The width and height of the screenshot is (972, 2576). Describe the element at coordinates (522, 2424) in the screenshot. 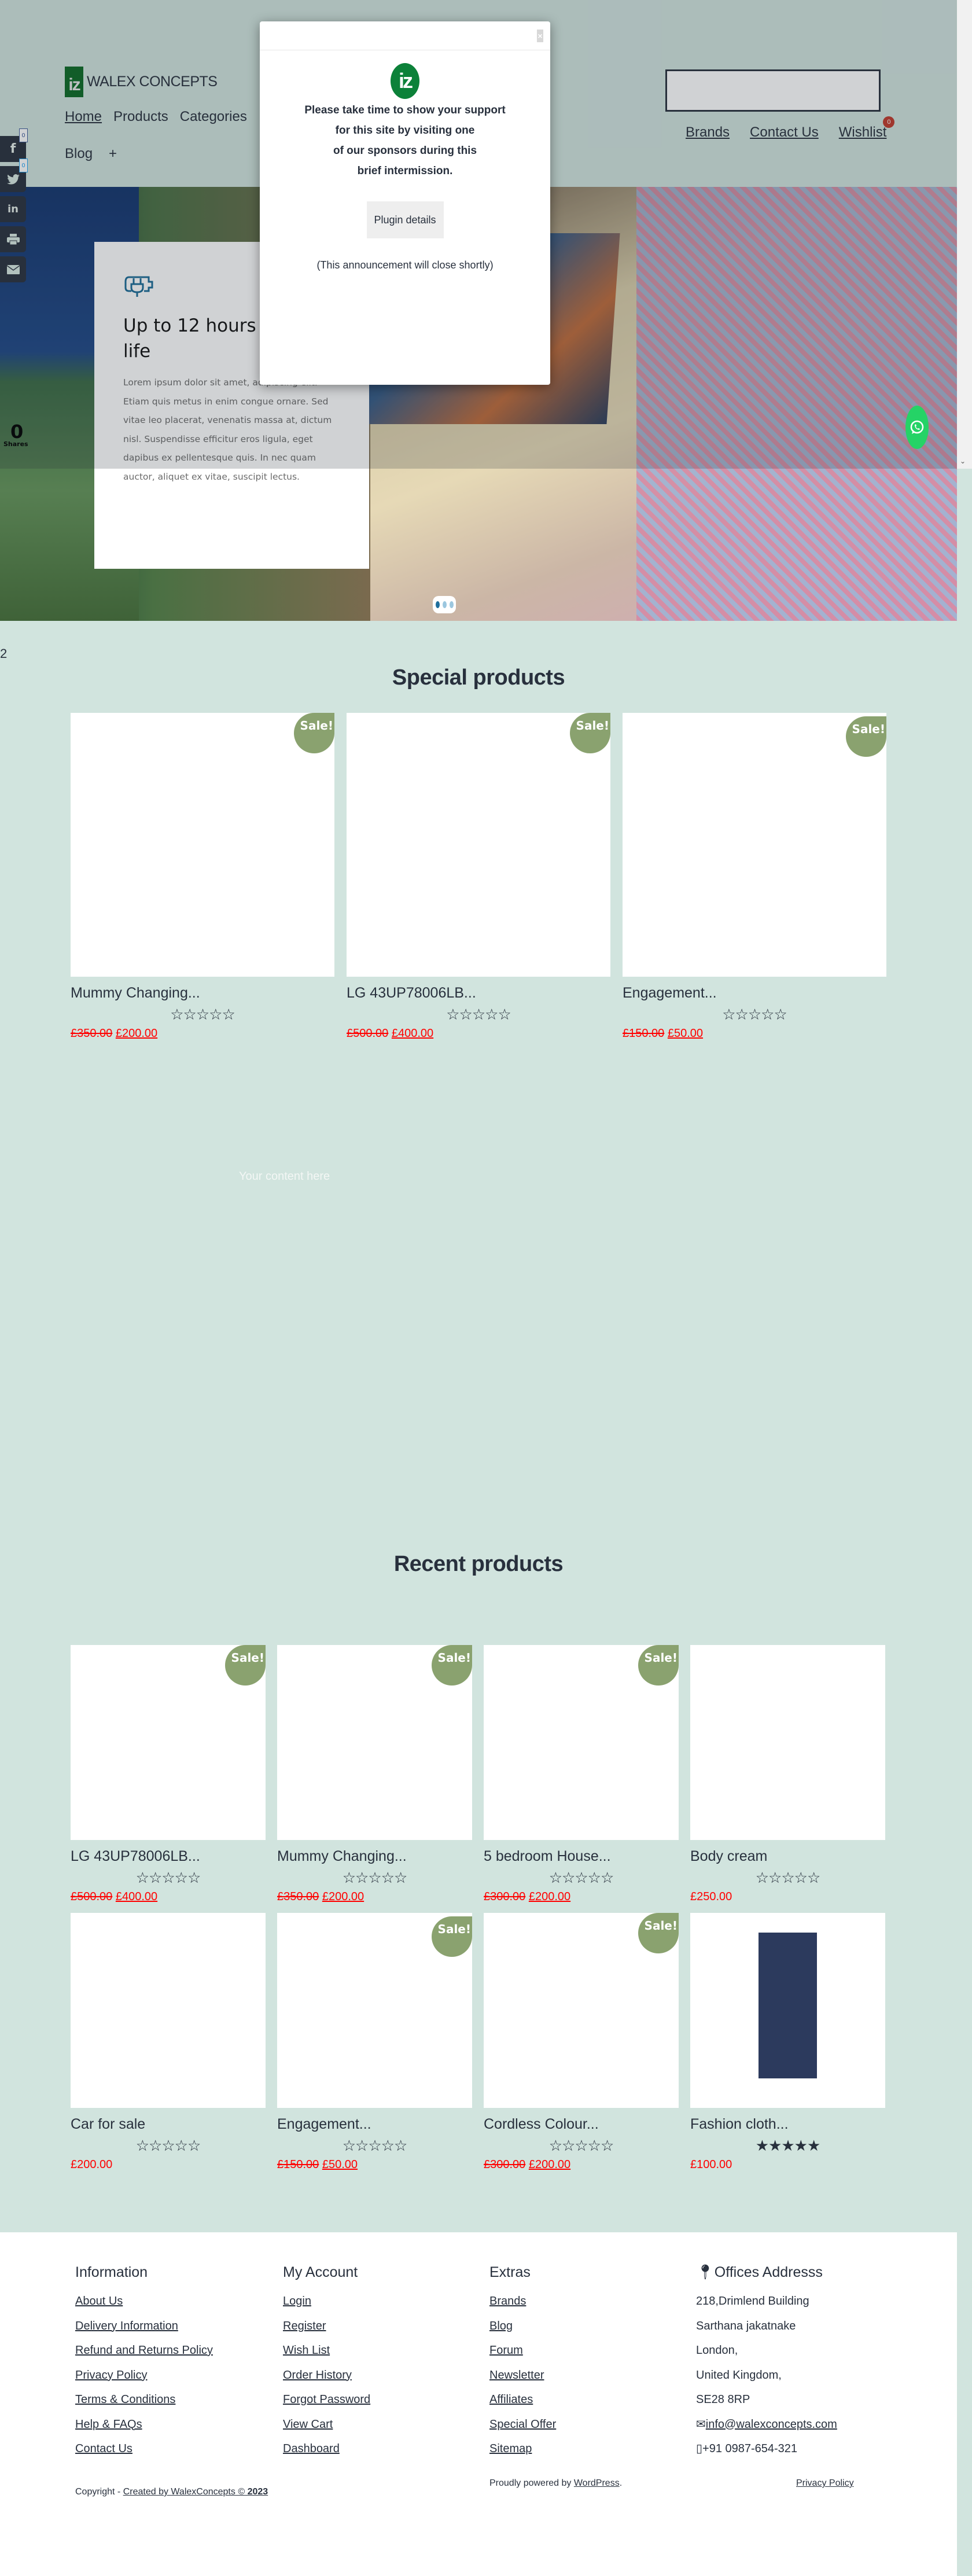

I see `footer-link: Special Offer` at that location.